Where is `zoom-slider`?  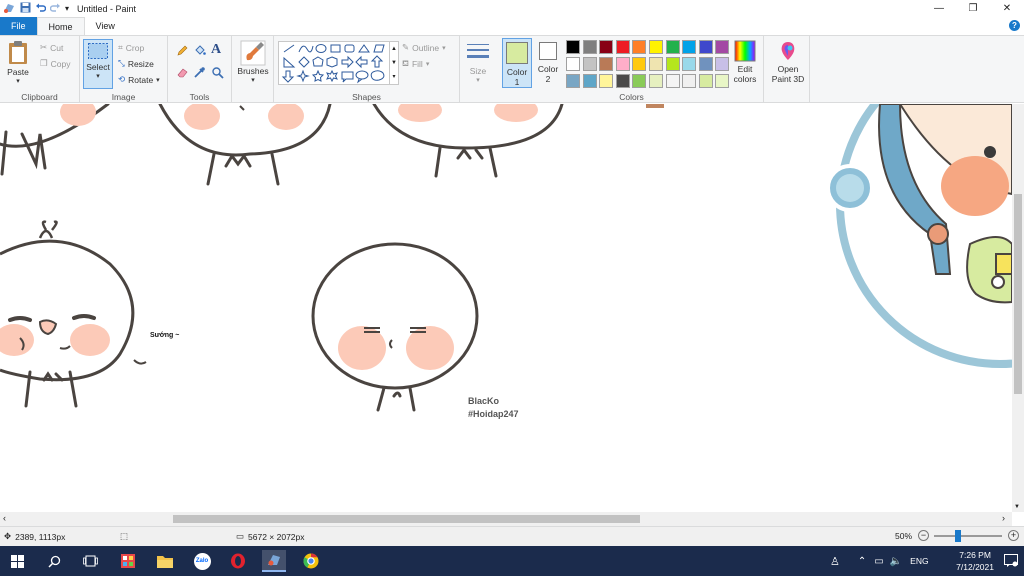
zoom-slider is located at coordinates (968, 536).